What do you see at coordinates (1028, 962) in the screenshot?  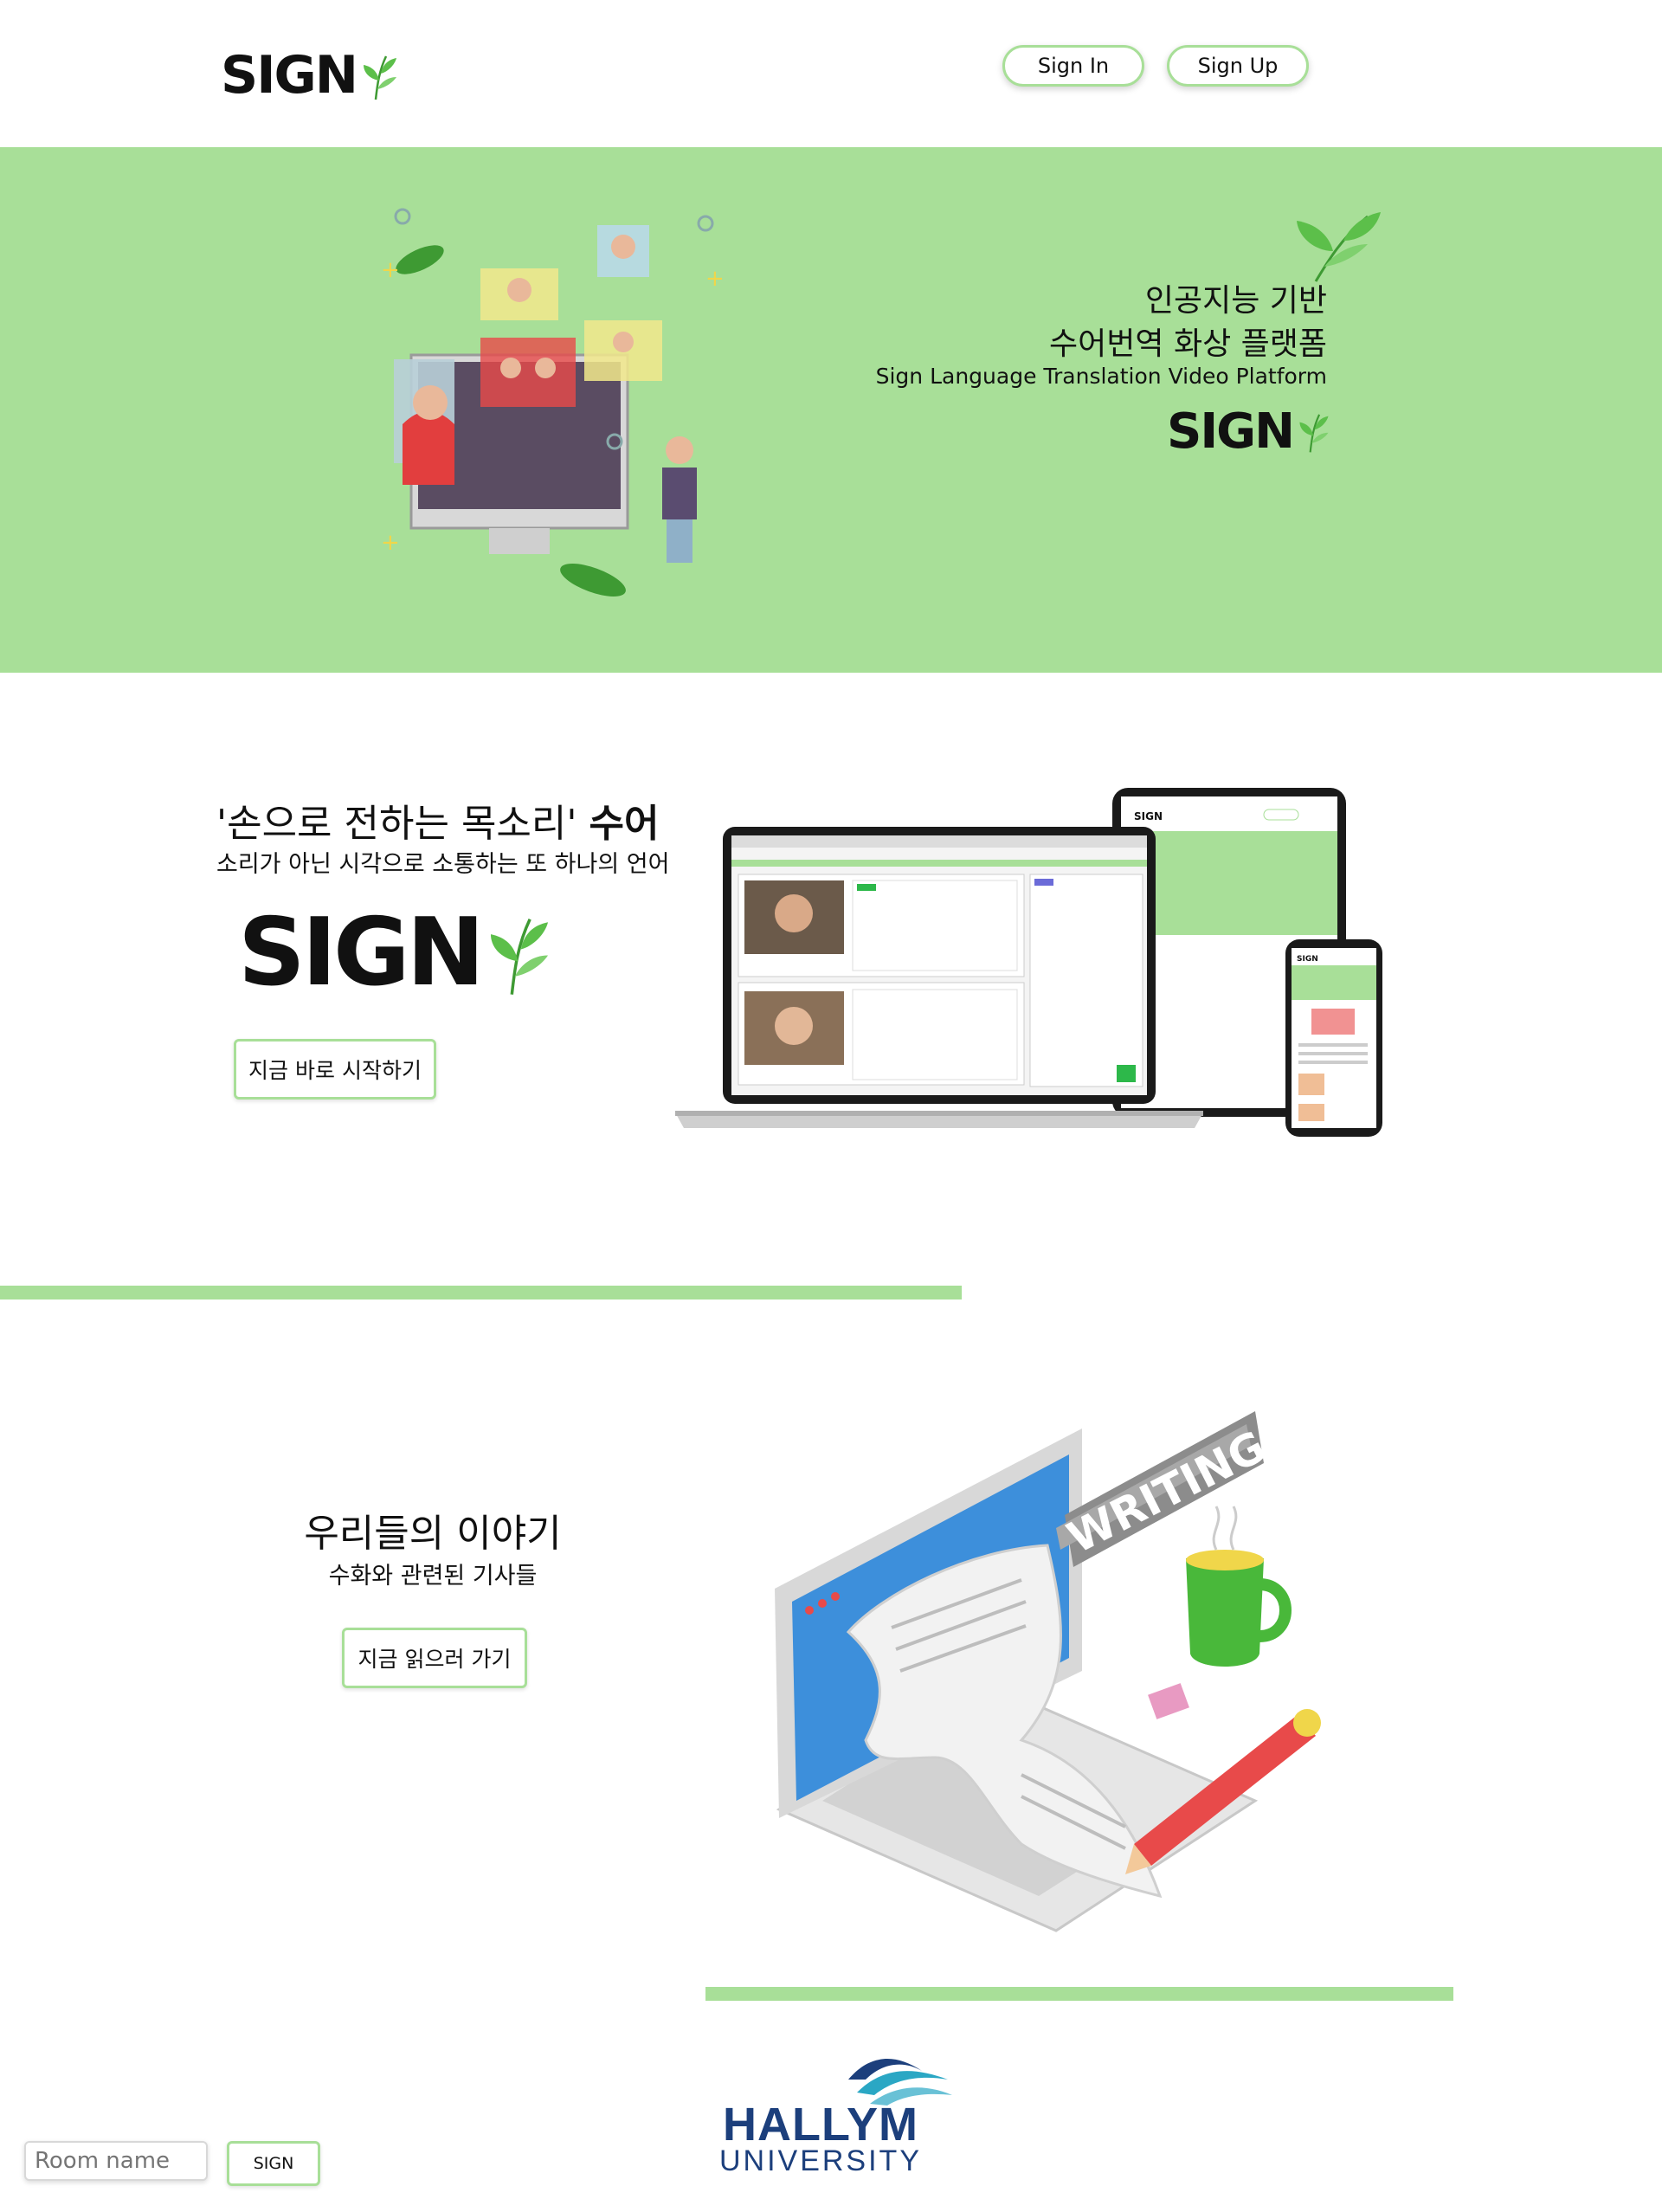 I see `devices-mockup-image: SIGN SIGN` at bounding box center [1028, 962].